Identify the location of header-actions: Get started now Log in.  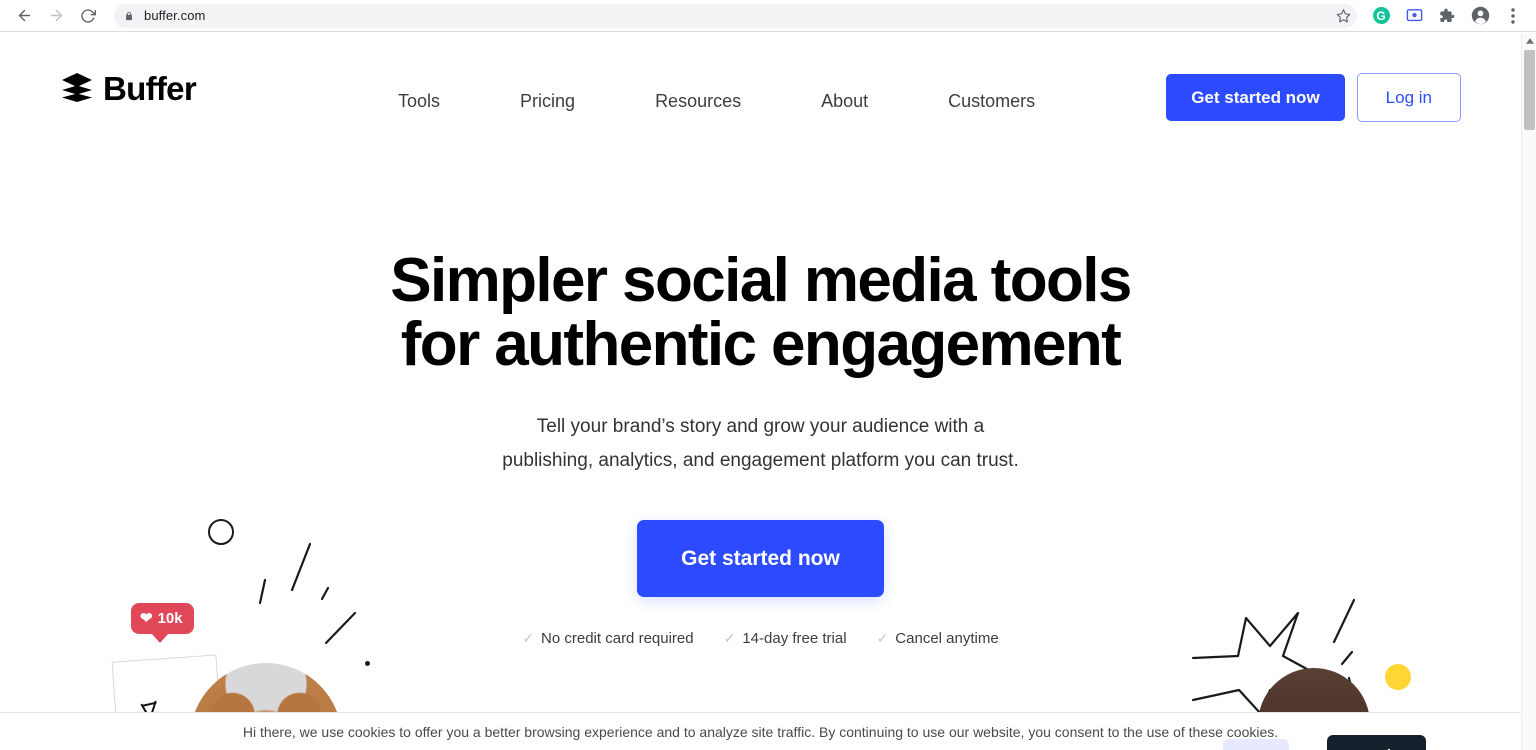
(1313, 97).